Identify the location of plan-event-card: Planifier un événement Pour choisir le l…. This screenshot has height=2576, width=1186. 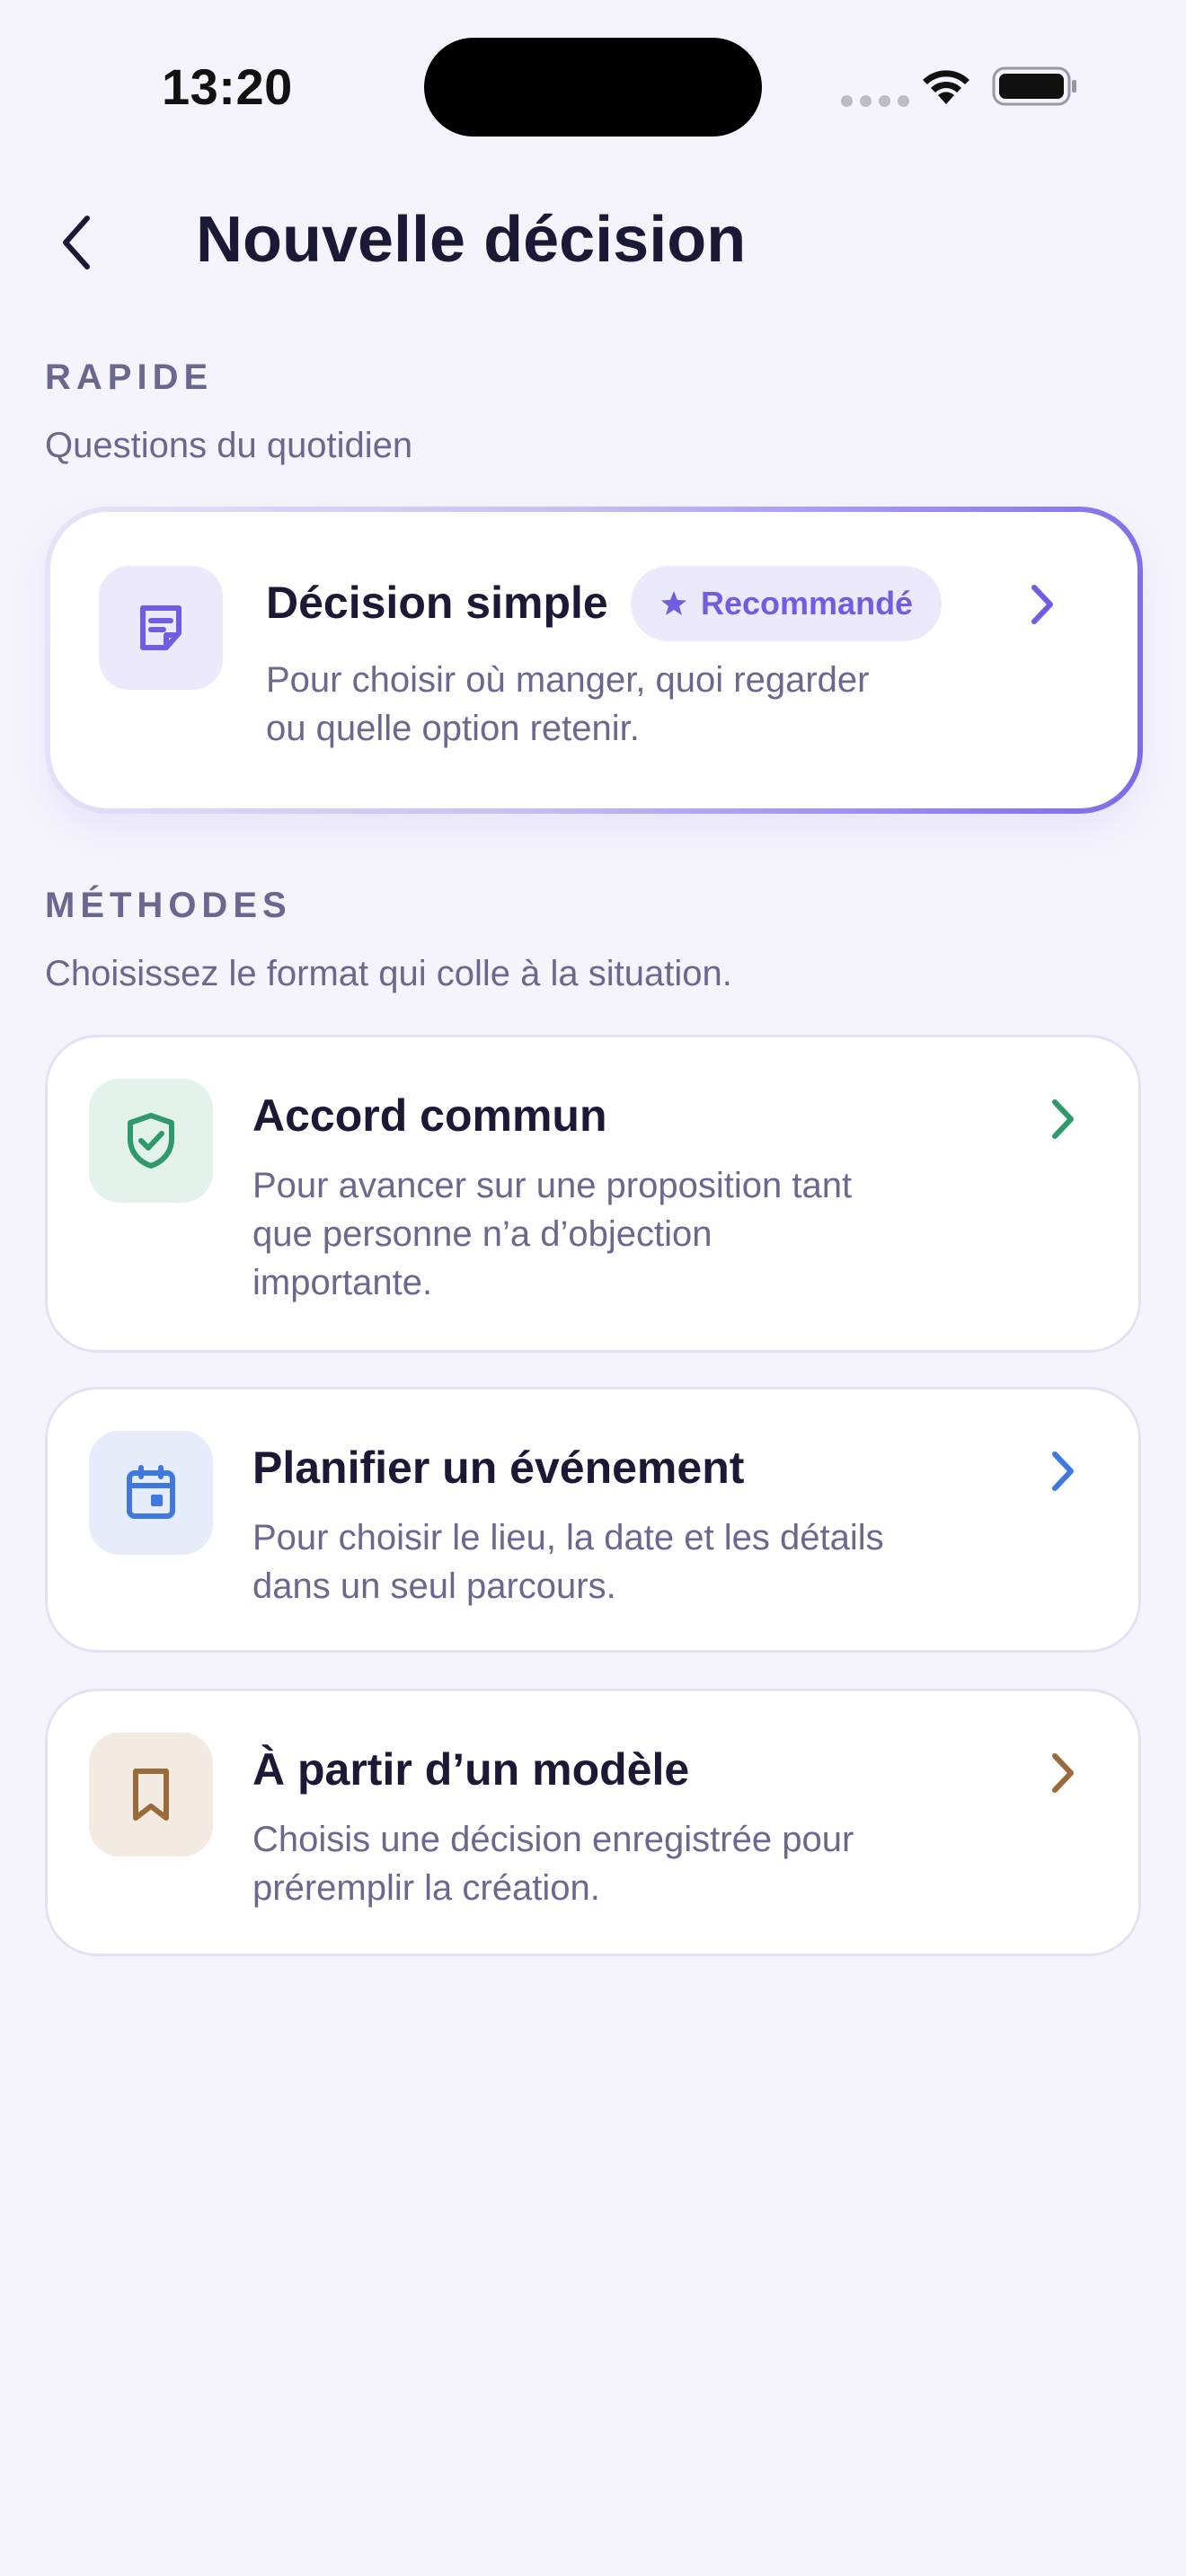
(593, 1520).